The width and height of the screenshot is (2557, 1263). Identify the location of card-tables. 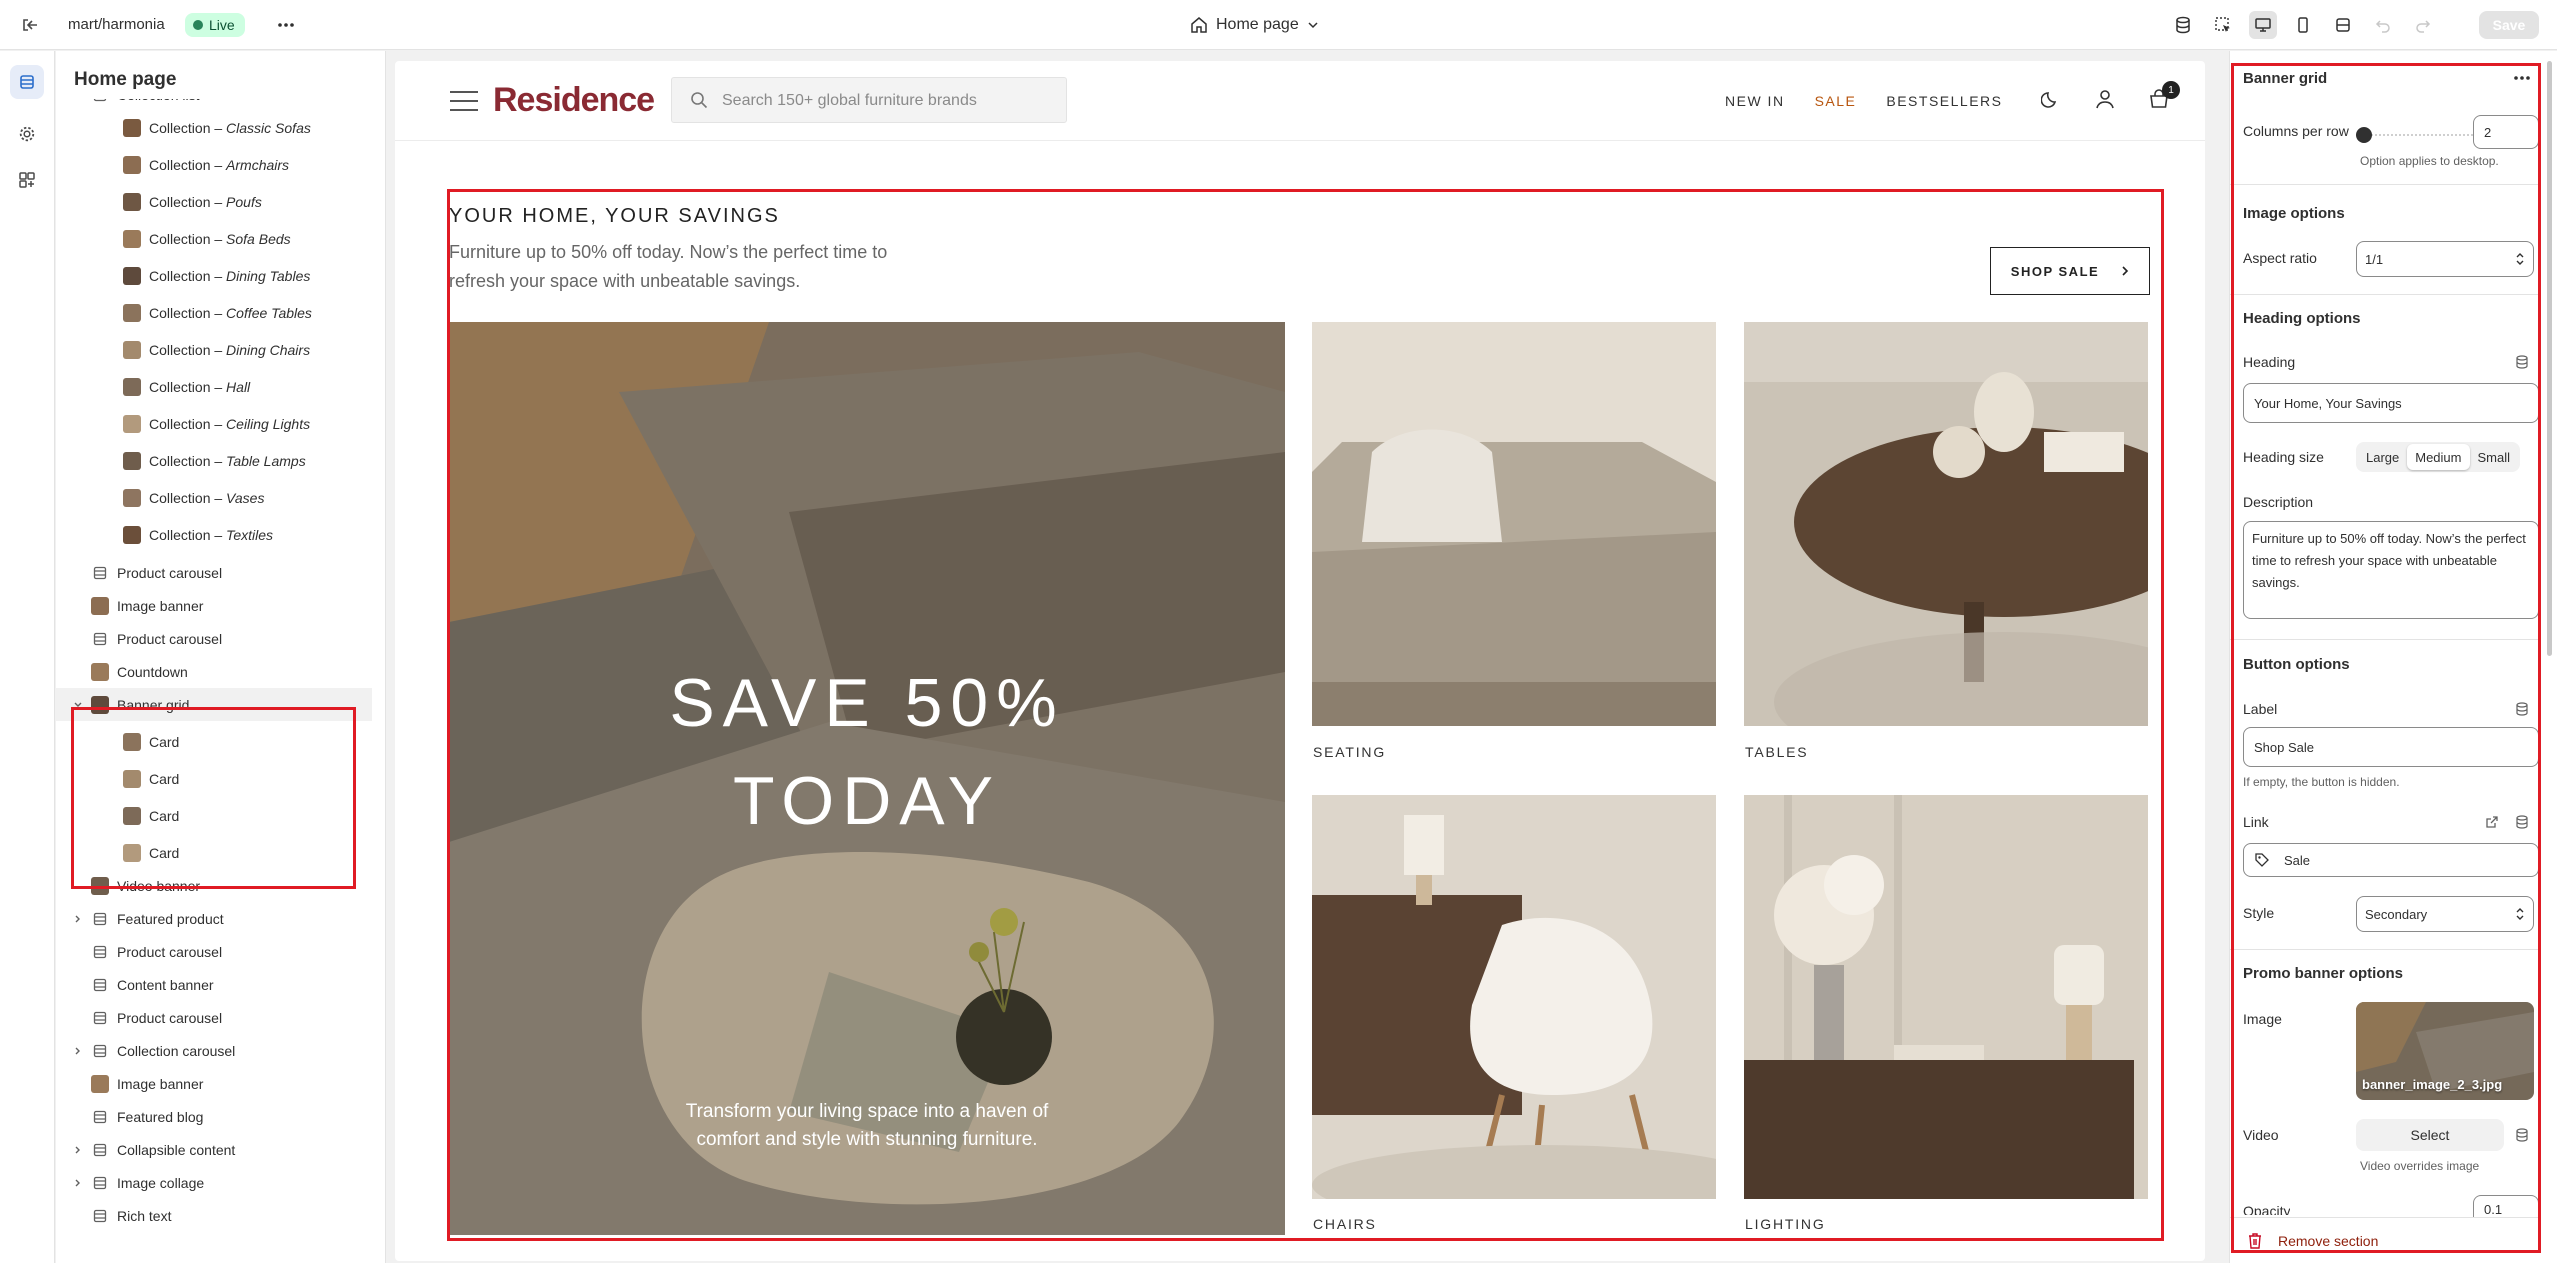
(1946, 524).